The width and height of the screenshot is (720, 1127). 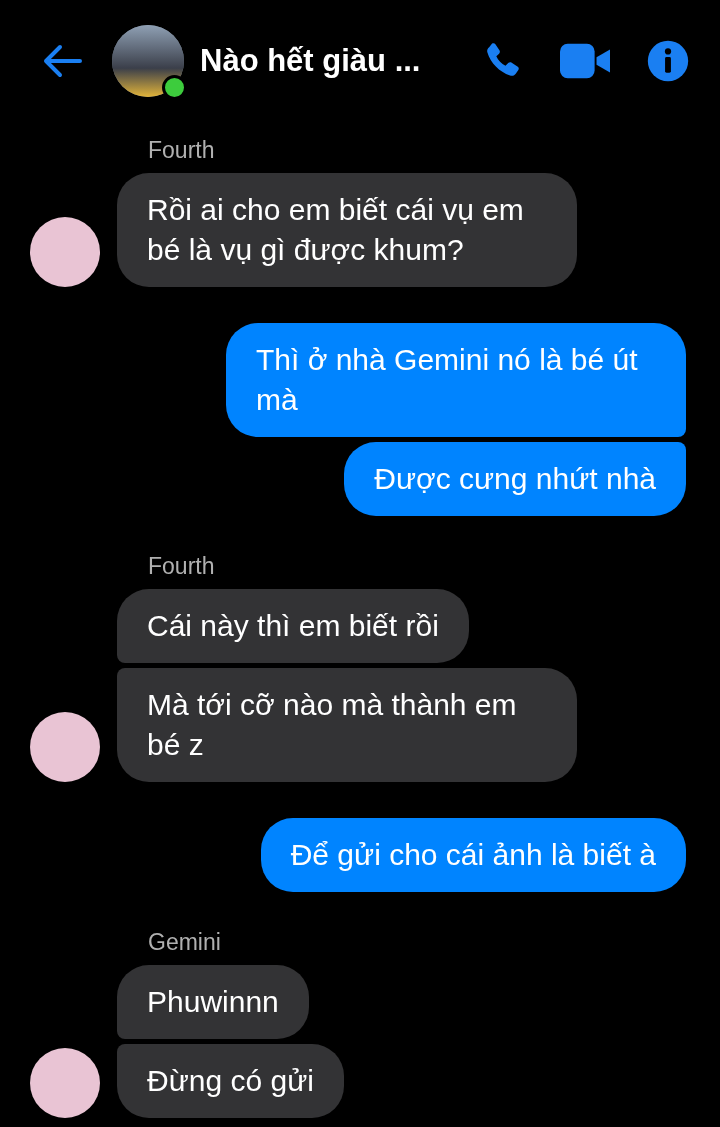 I want to click on message-bubble: Thì ở nhà Gemini nó là bé út mà, so click(x=456, y=380).